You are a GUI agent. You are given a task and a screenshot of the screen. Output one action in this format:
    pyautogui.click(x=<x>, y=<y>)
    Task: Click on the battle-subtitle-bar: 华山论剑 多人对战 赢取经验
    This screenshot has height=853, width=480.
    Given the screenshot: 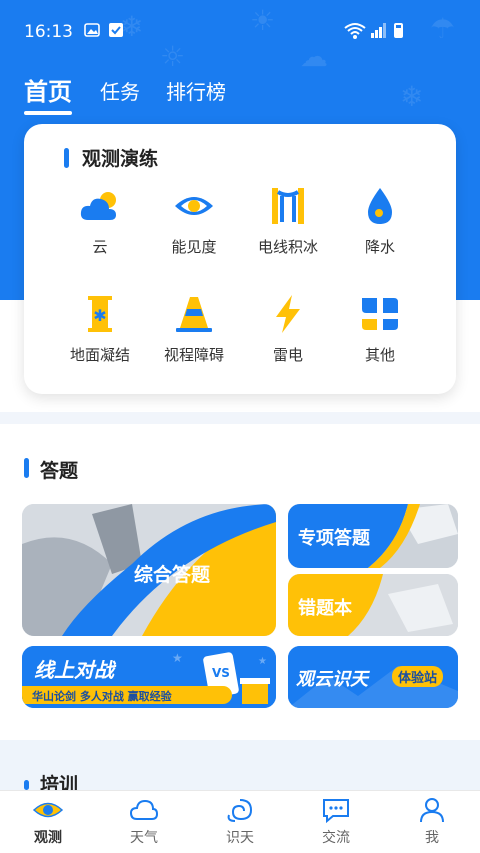 What is the action you would take?
    pyautogui.click(x=127, y=695)
    